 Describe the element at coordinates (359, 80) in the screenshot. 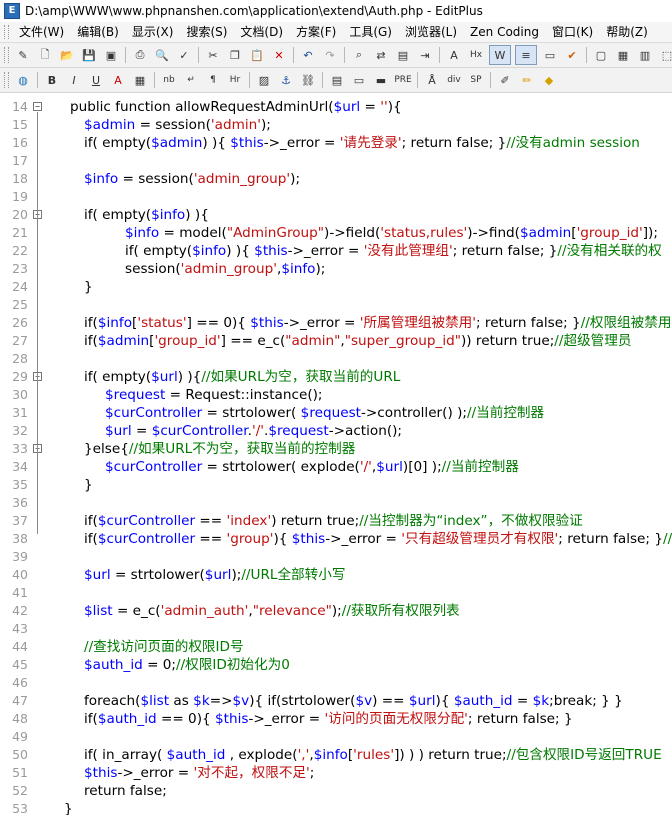

I see `textarea-button: ▭` at that location.